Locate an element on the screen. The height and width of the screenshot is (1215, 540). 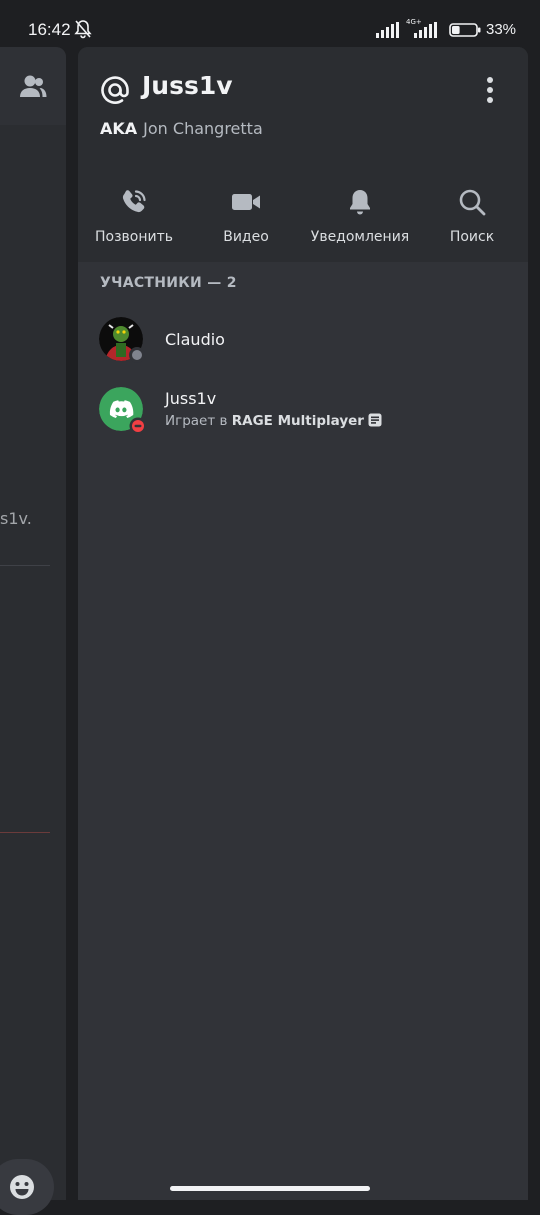
members-icon is located at coordinates (33, 86).